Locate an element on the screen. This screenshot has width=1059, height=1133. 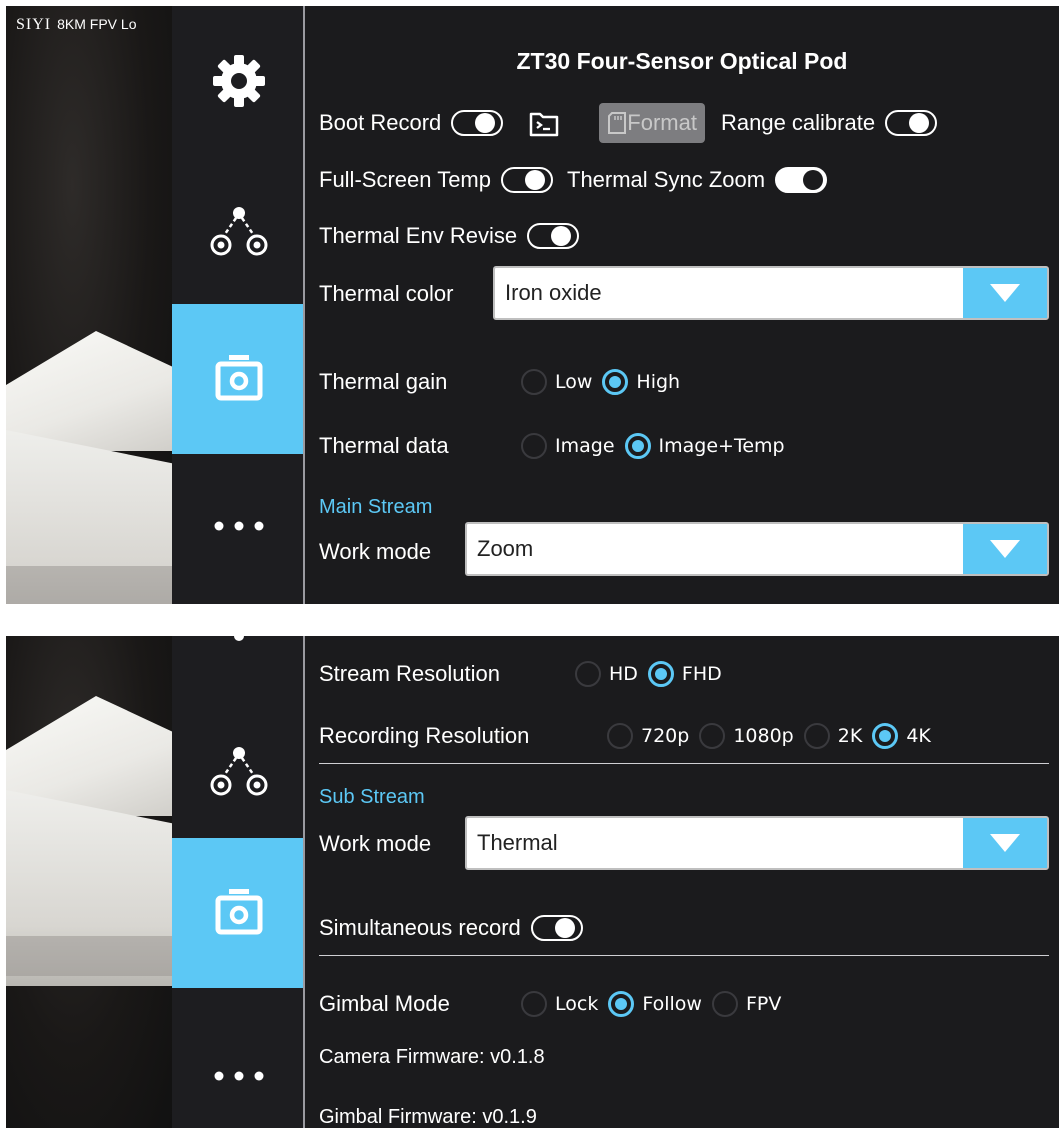
rec-4k-label: 4K is located at coordinates (918, 736).